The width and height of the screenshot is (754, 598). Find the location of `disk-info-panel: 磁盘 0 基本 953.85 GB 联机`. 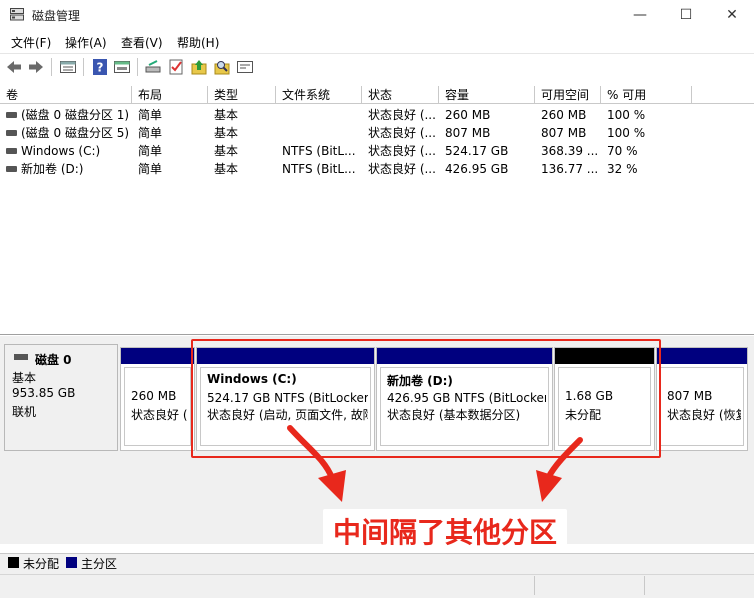

disk-info-panel: 磁盘 0 基本 953.85 GB 联机 is located at coordinates (61, 397).